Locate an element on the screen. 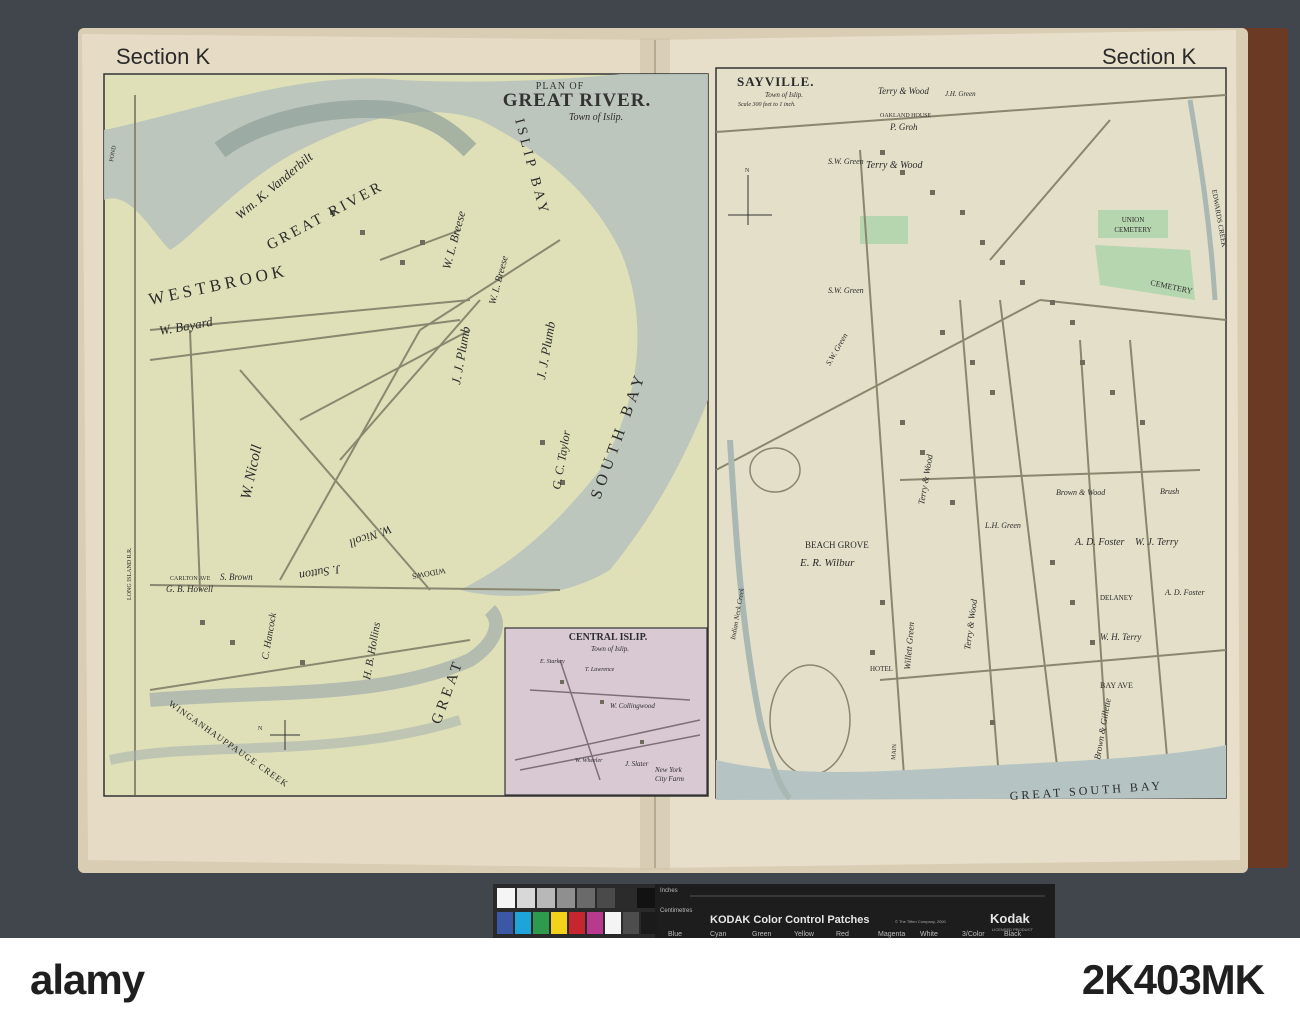 The height and width of the screenshot is (1023, 1300). stock-image-id: 2K403MK is located at coordinates (1173, 979).